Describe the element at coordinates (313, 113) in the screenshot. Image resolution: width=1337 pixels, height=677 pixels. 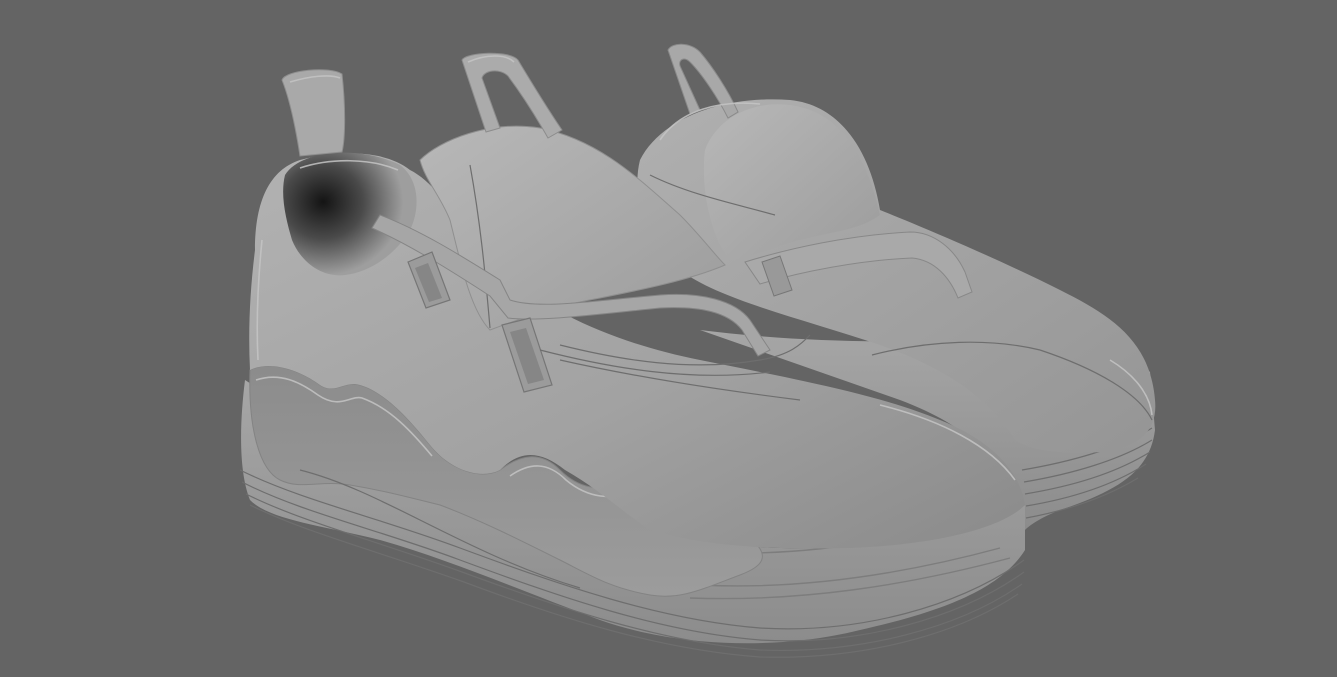
I see `sneaker-left-heel-loop` at that location.